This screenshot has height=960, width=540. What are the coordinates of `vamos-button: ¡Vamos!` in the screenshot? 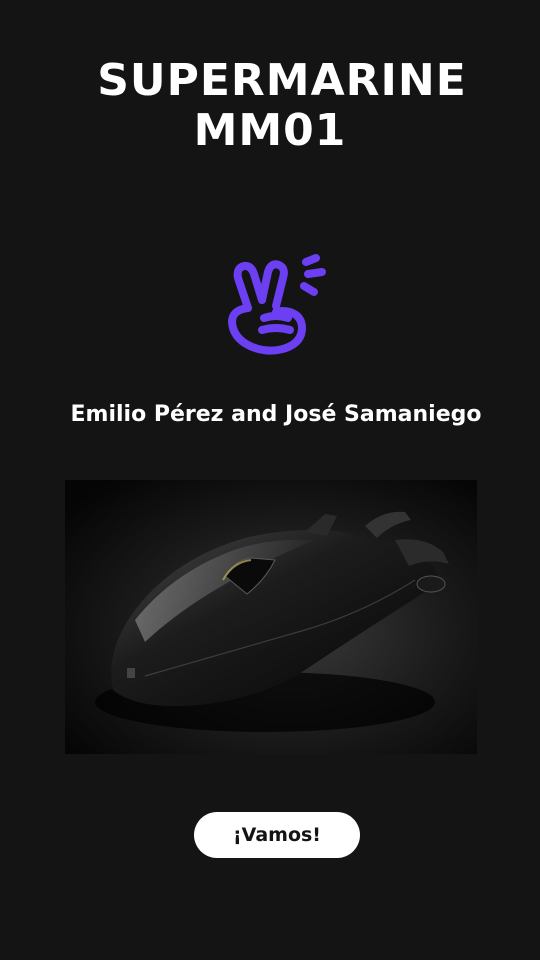 It's located at (277, 835).